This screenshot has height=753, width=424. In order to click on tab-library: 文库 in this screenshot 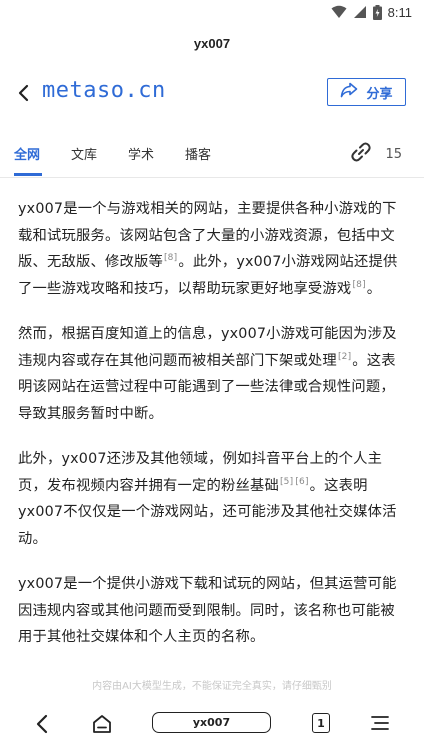, I will do `click(84, 153)`.